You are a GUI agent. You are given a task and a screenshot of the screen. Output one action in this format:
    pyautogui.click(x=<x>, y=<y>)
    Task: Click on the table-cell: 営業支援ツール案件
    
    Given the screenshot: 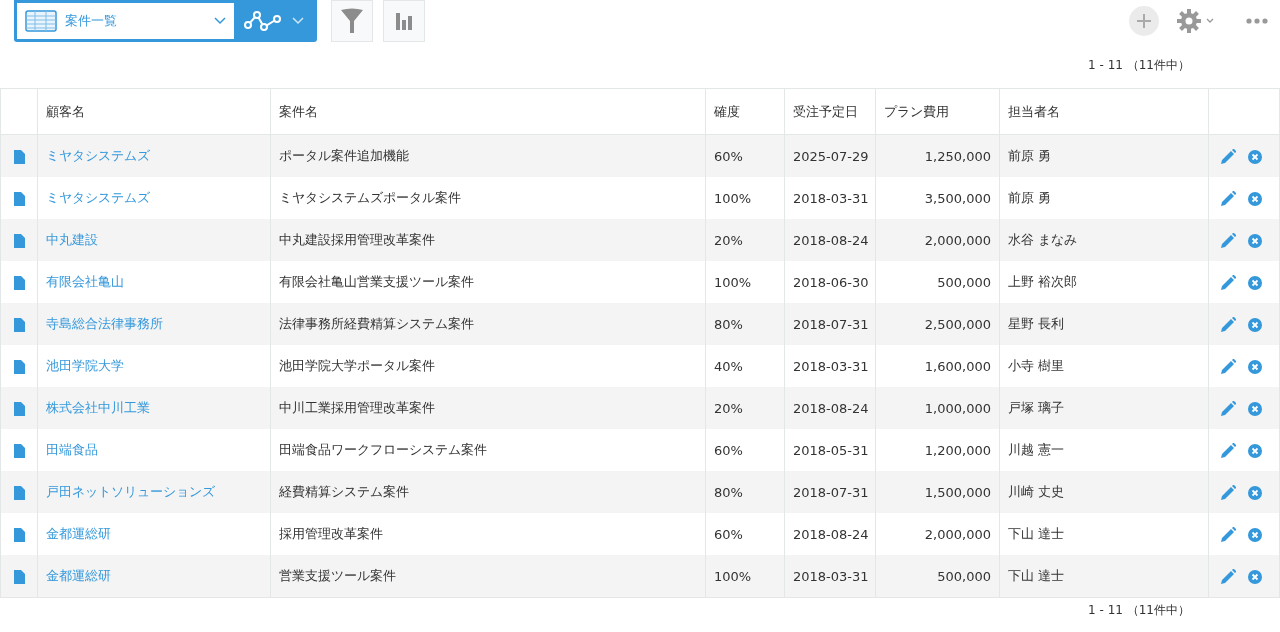 What is the action you would take?
    pyautogui.click(x=488, y=576)
    